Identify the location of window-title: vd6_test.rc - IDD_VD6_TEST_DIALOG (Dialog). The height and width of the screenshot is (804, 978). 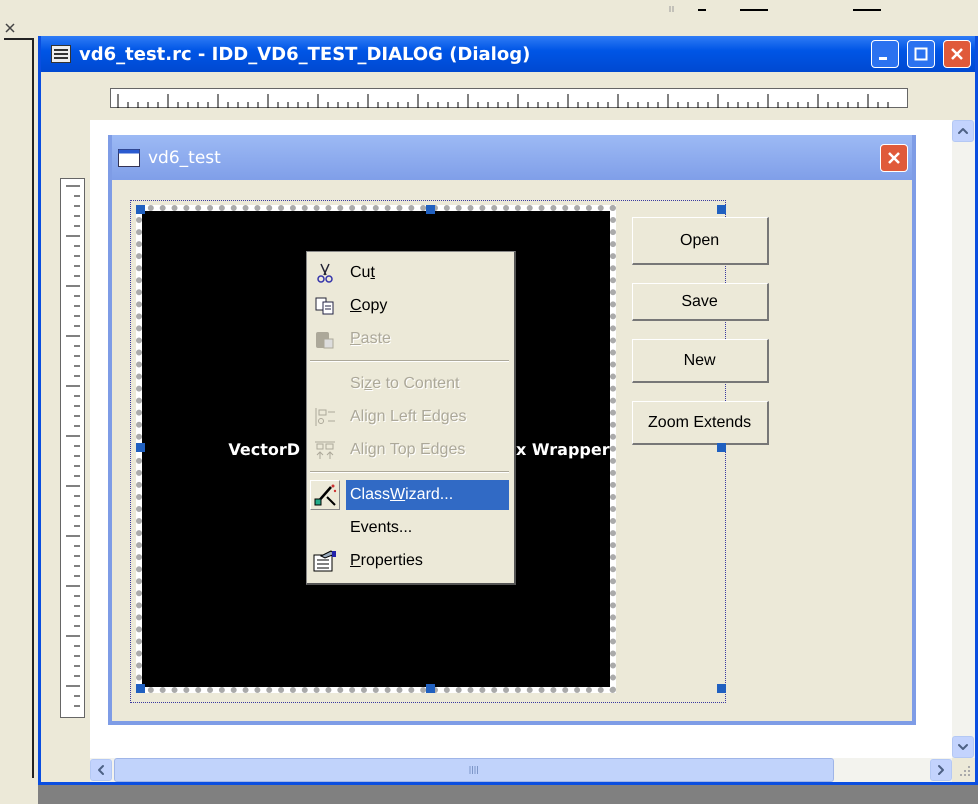
(305, 54).